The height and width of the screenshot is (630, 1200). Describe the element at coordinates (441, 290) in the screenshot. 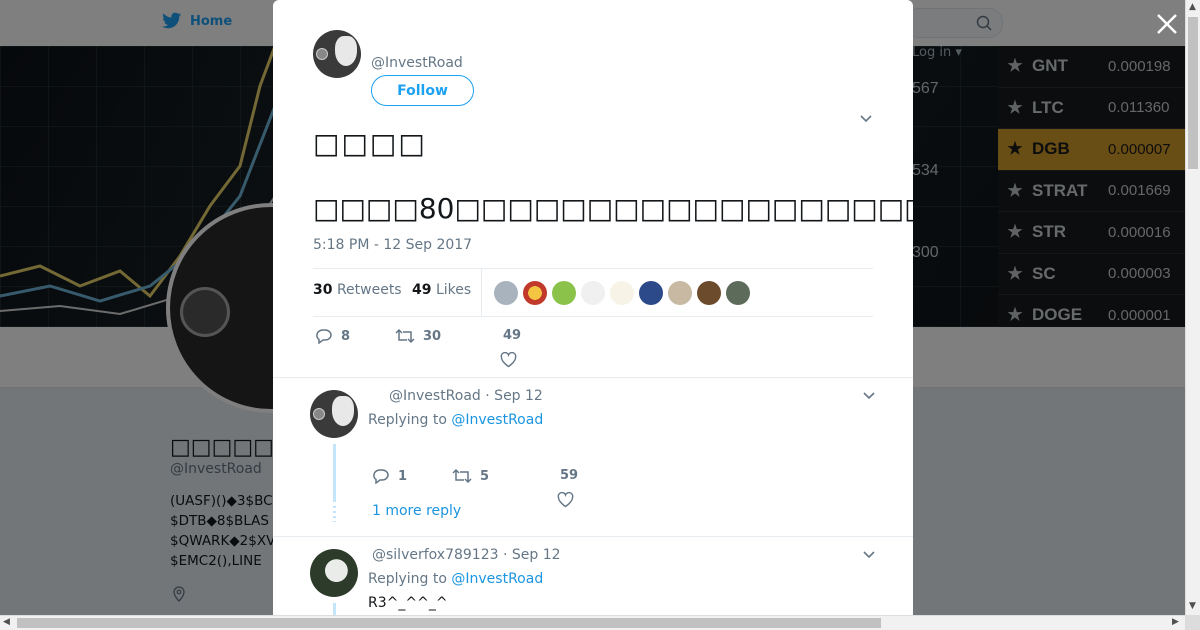

I see `like-count-stat: 49 Likes` at that location.